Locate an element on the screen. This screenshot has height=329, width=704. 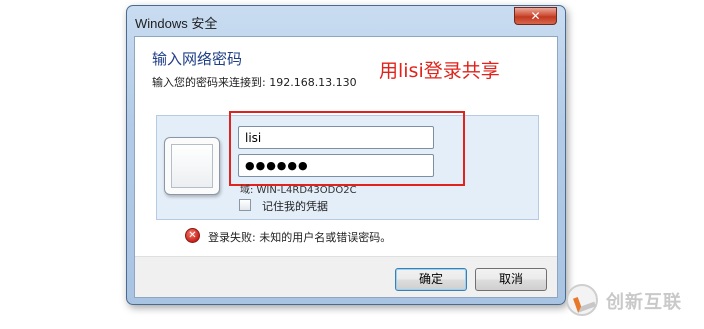
title-bar: Windows 安全 ✕ is located at coordinates (346, 21).